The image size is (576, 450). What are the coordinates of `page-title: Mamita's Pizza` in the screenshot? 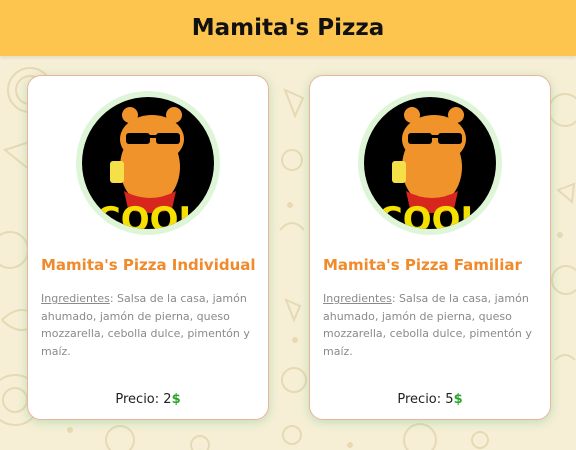 It's located at (288, 28).